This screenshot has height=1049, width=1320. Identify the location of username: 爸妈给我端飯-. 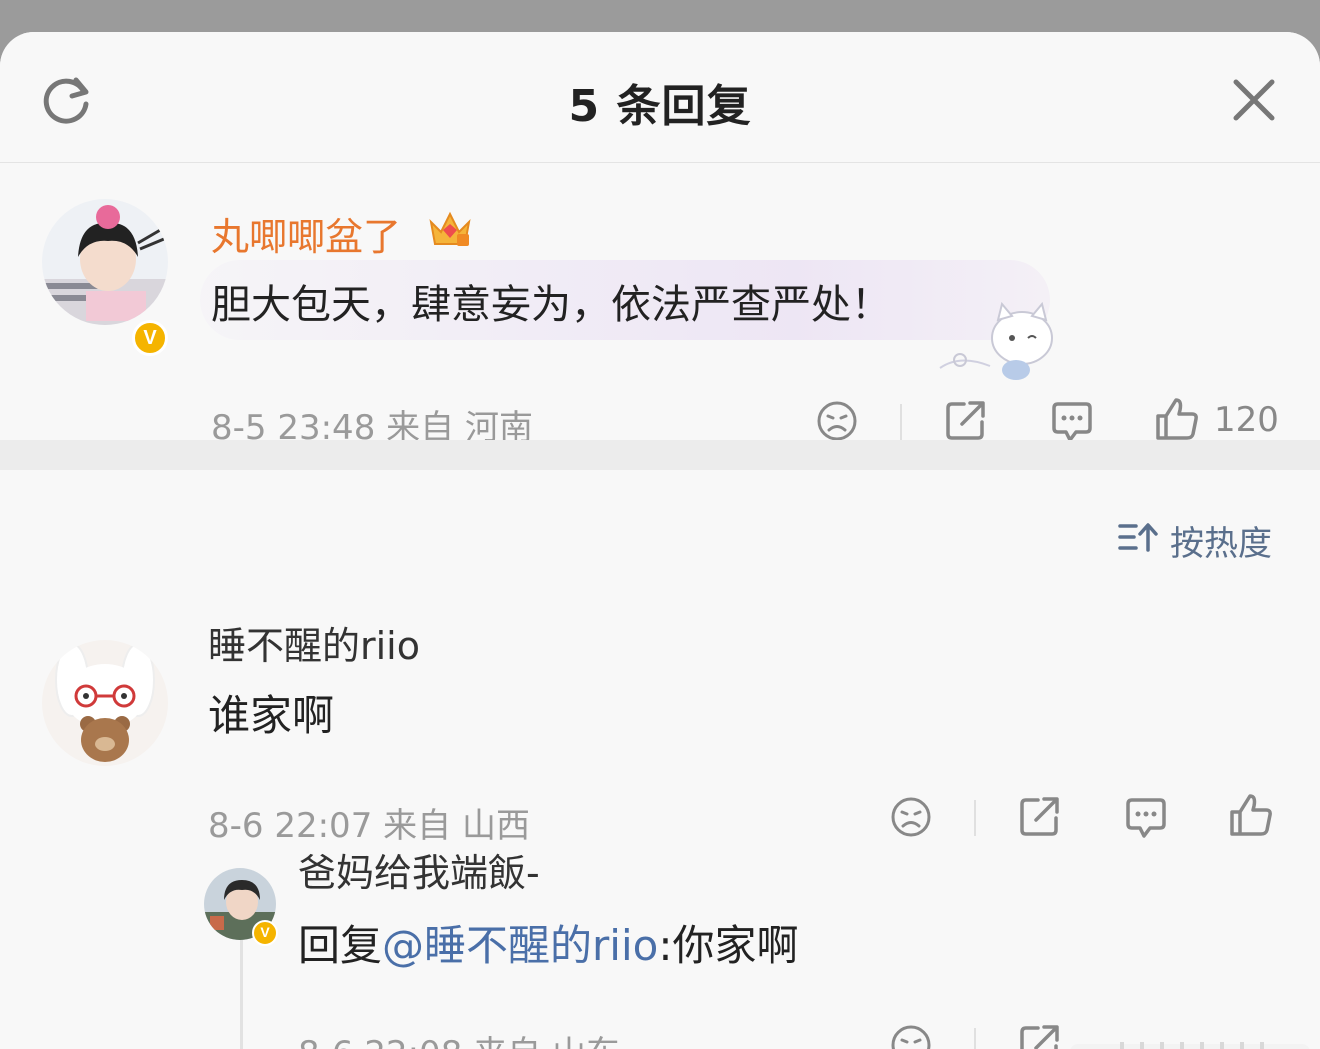
(419, 869).